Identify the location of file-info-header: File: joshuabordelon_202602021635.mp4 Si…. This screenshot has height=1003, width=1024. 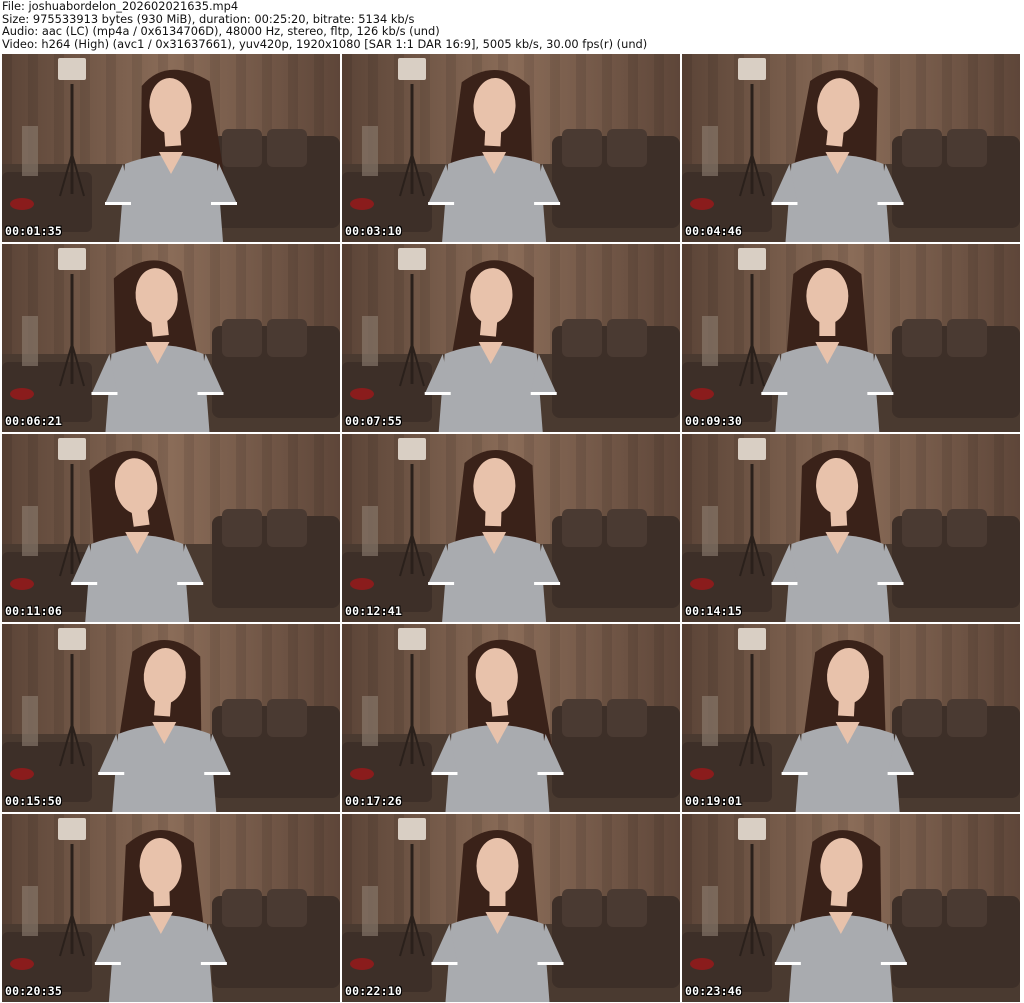
(512, 26).